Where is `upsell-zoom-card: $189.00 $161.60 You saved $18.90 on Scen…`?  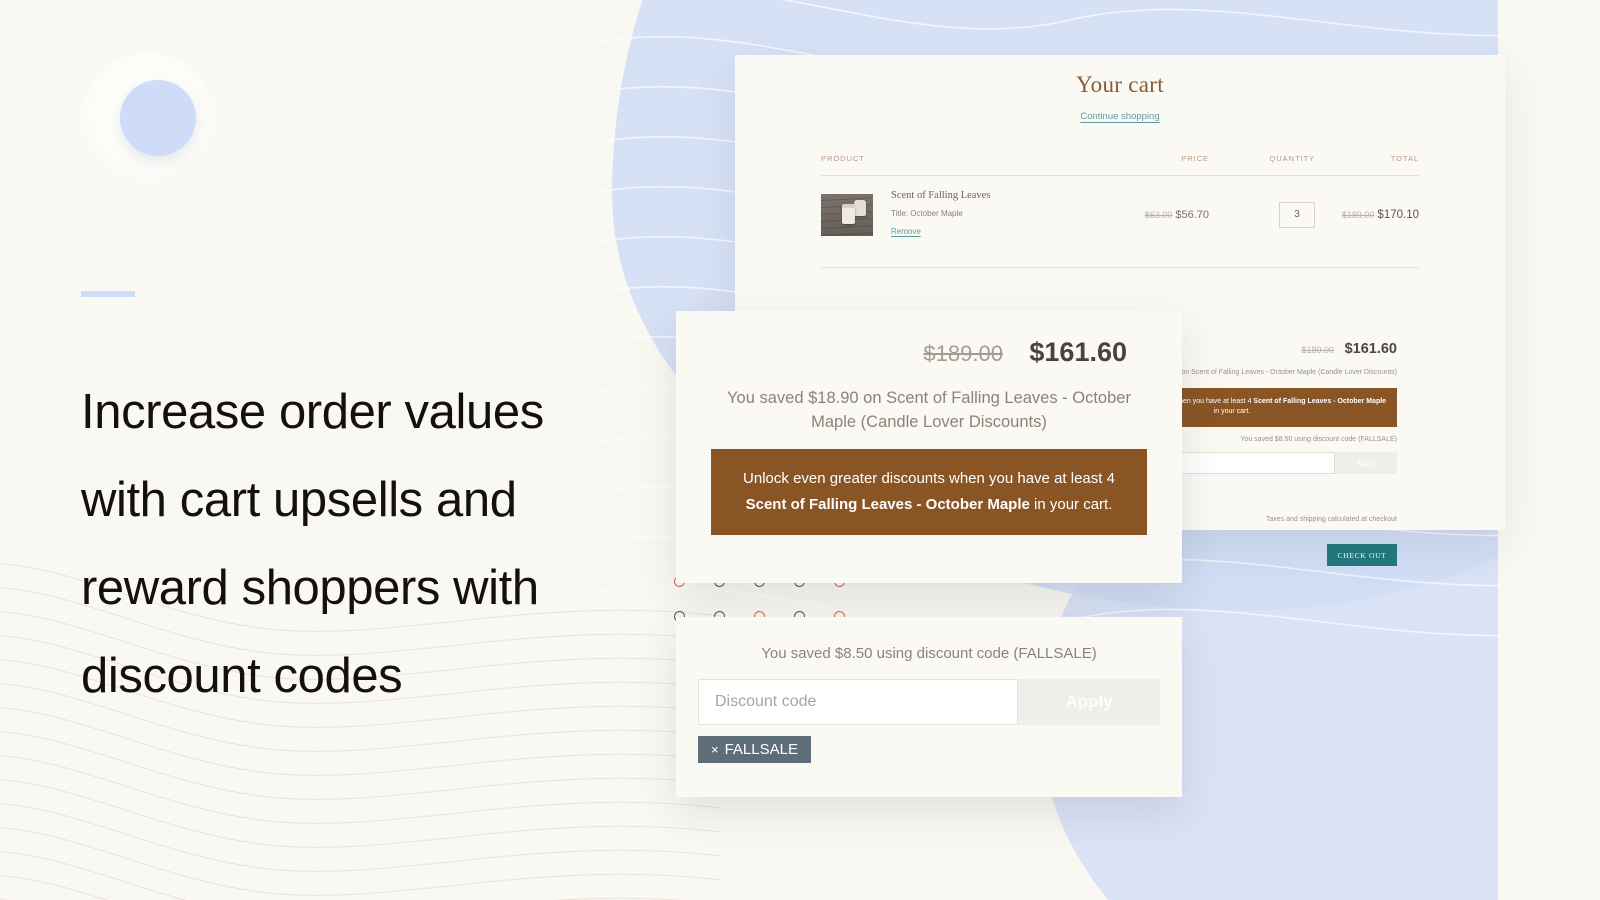
upsell-zoom-card: $189.00 $161.60 You saved $18.90 on Scen… is located at coordinates (929, 447).